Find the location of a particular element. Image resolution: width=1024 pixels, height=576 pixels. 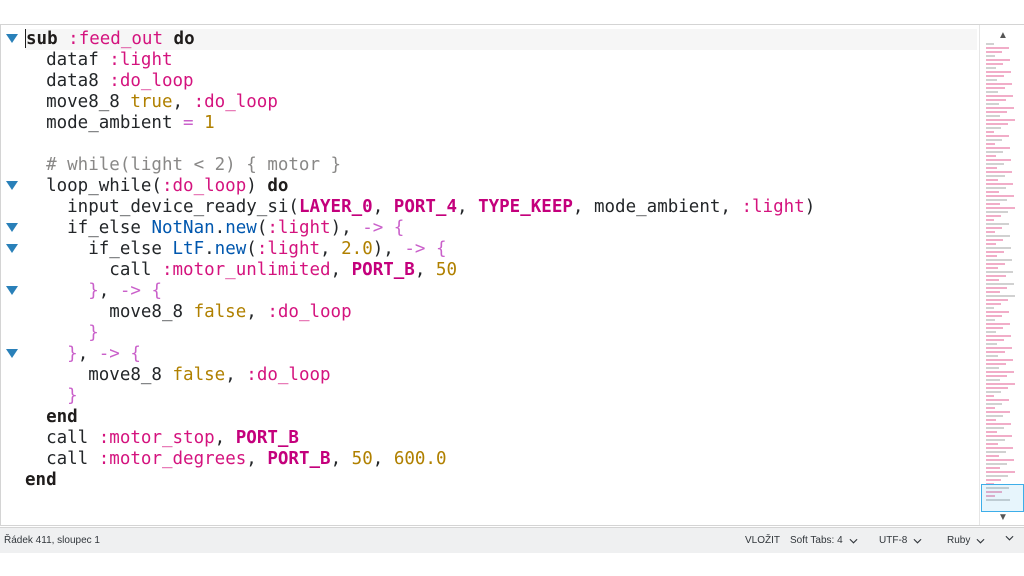

code-token: mode_ambient is located at coordinates (104, 123).